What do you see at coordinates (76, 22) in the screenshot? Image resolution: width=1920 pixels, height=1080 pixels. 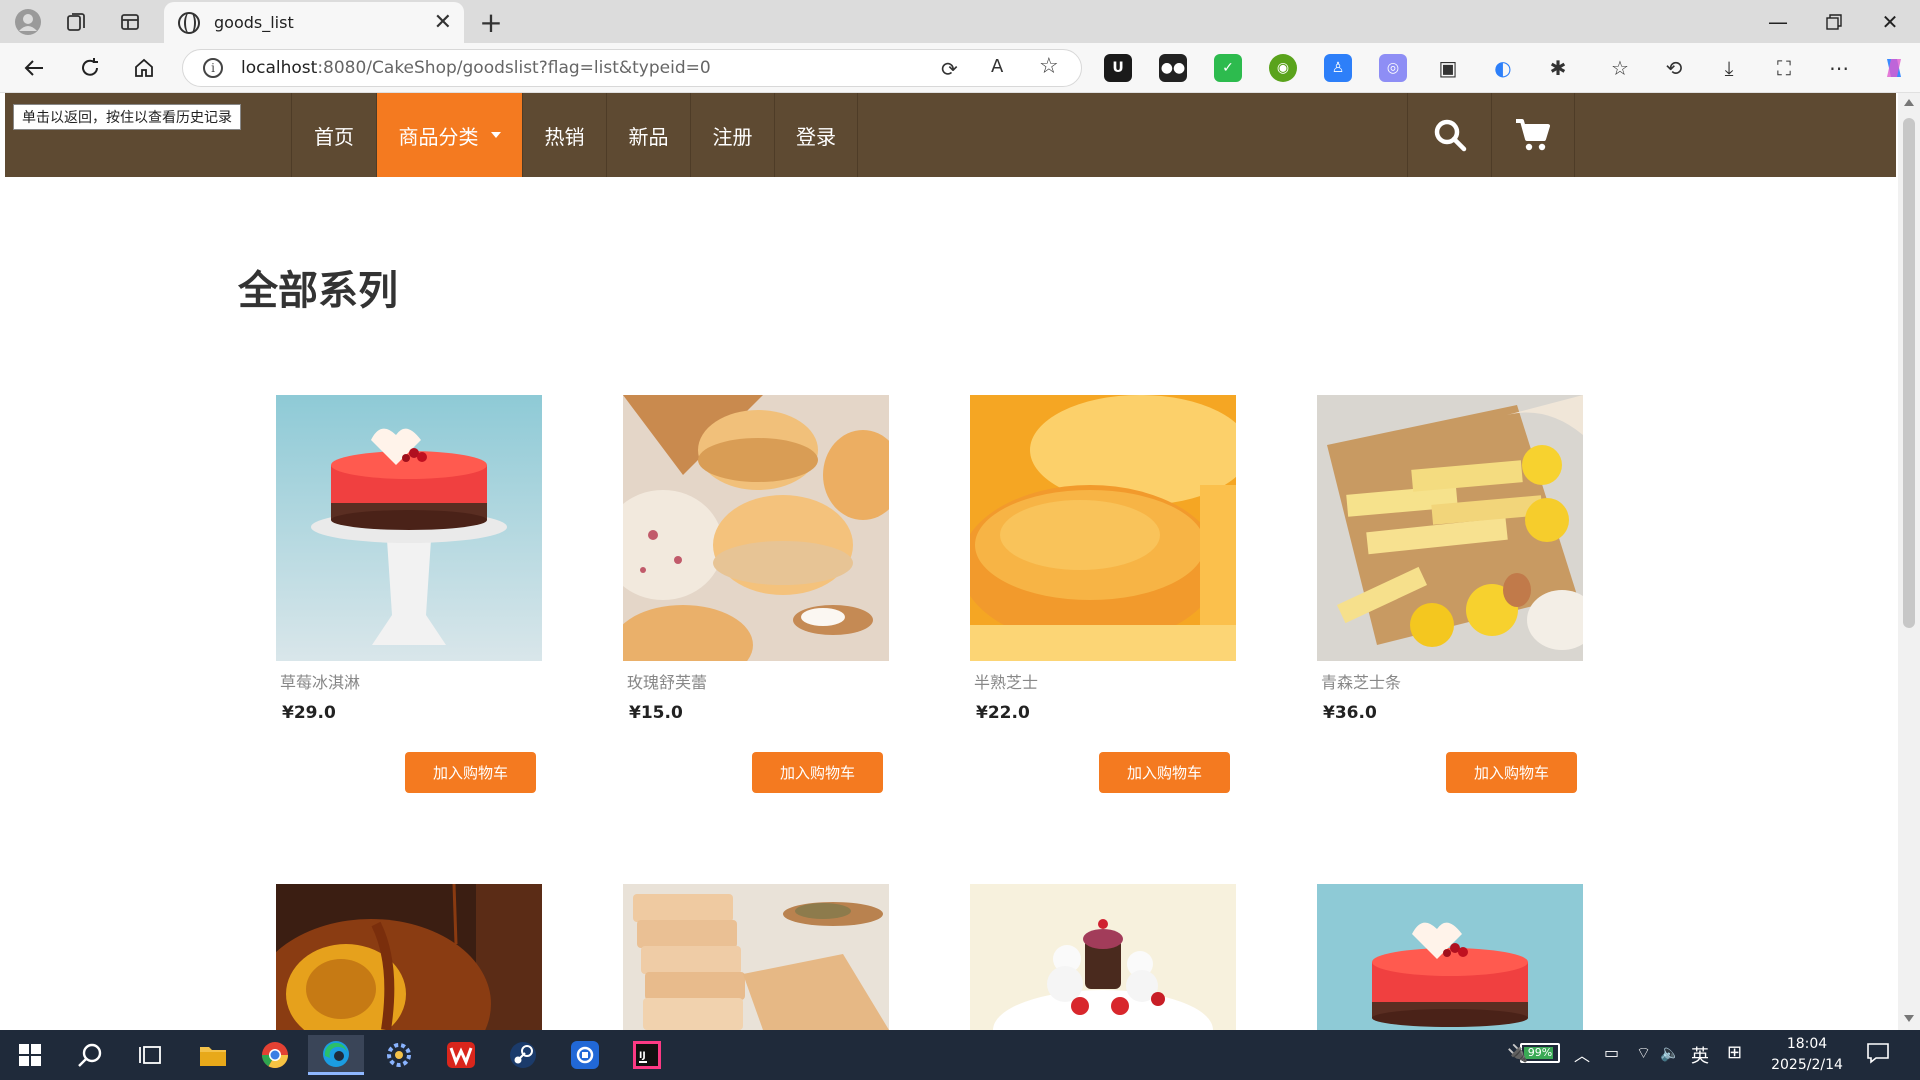 I see `collections-icon` at bounding box center [76, 22].